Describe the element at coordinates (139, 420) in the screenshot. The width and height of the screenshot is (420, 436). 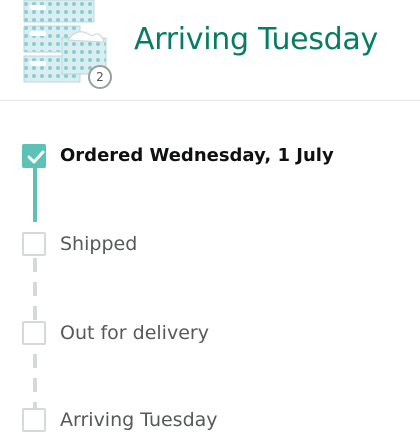
I see `step-label-arriving: Arriving Tuesday` at that location.